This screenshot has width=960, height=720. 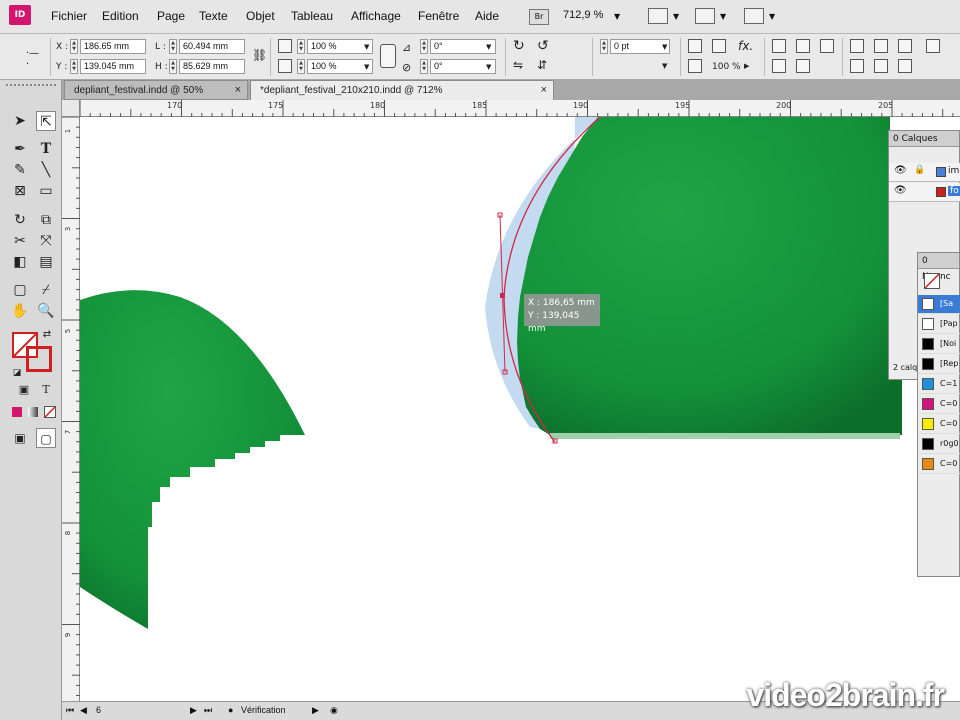 I want to click on preview-mode-icon: ▢, so click(x=46, y=438).